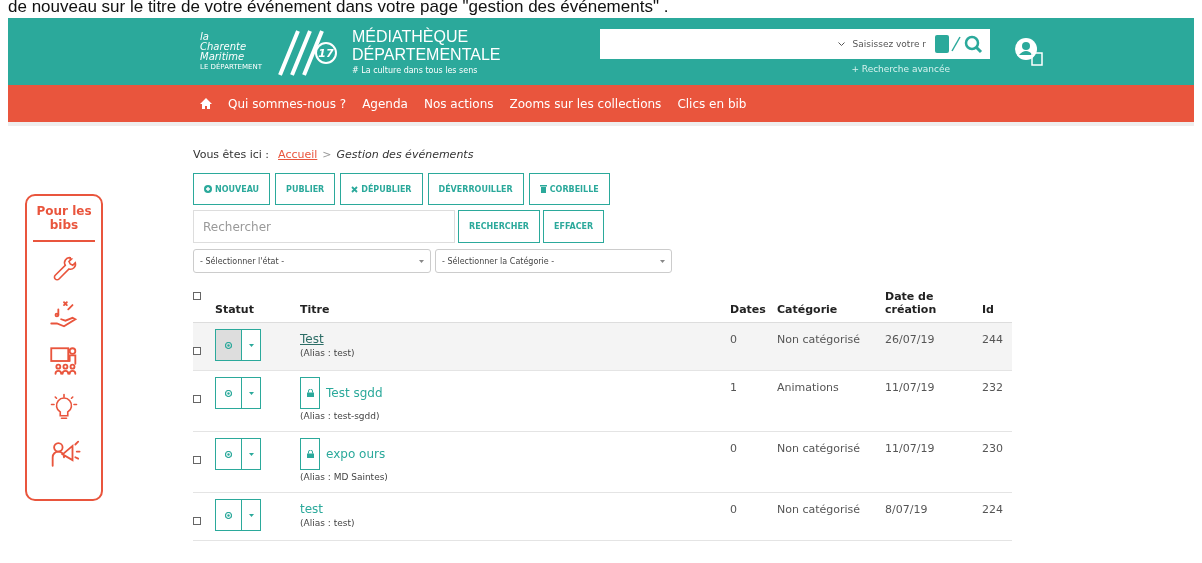 The image size is (1202, 563). What do you see at coordinates (992, 387) in the screenshot?
I see `event-id: 232` at bounding box center [992, 387].